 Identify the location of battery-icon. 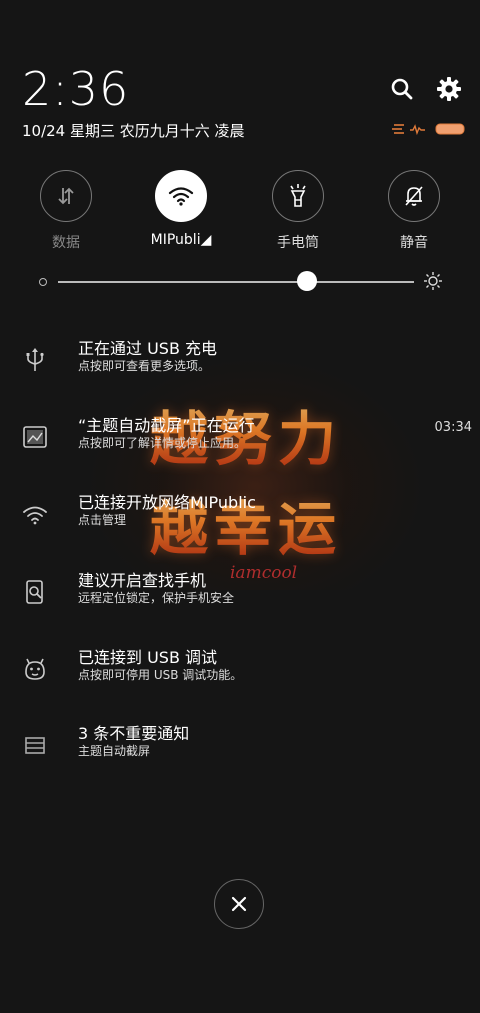
(450, 129).